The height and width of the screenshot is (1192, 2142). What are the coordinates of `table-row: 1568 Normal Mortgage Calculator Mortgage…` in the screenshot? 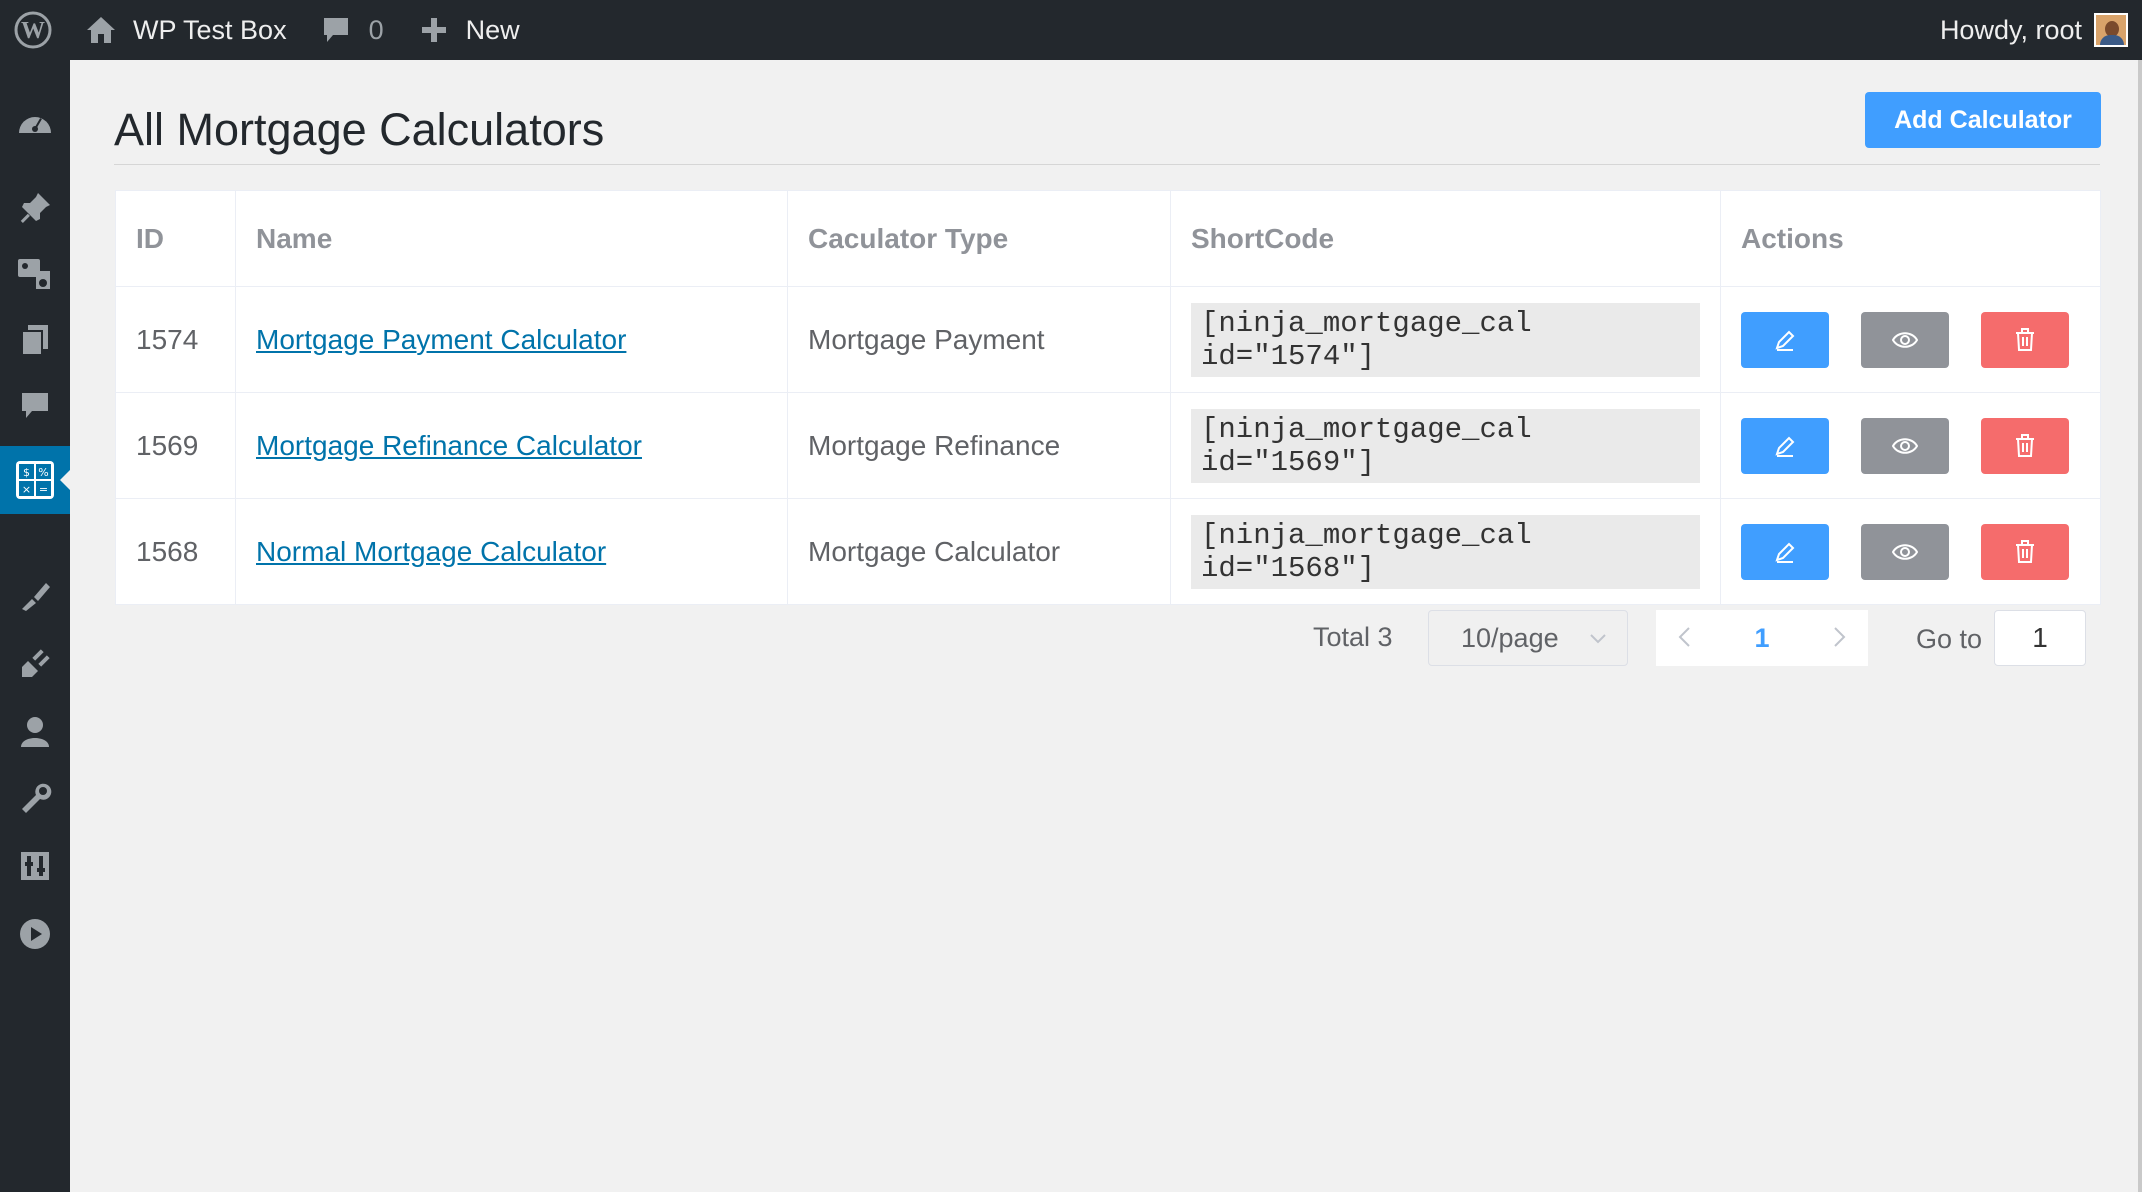 It's located at (1108, 551).